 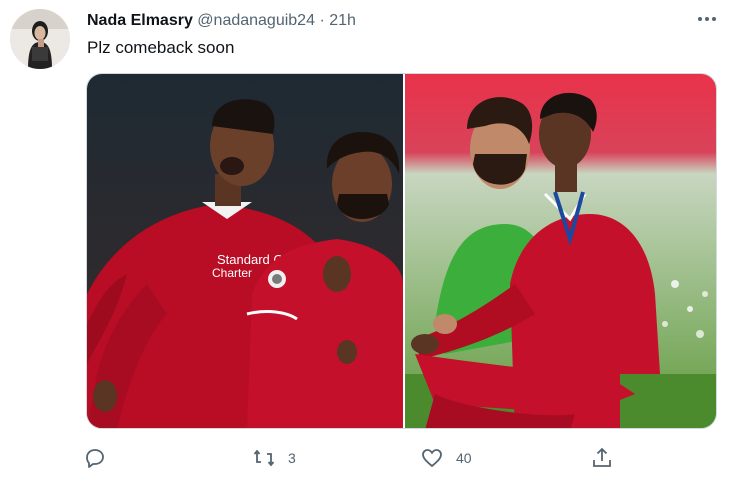 I want to click on jersey-sponsor-text-2: Charter, so click(x=232, y=273).